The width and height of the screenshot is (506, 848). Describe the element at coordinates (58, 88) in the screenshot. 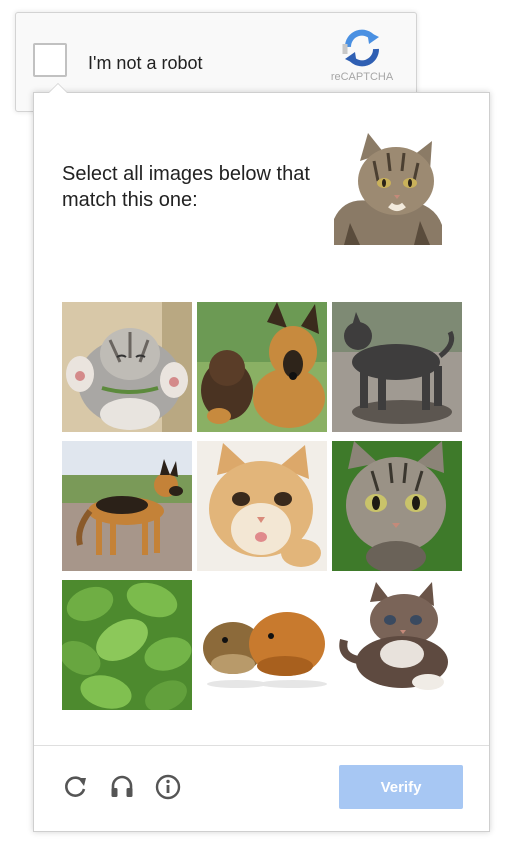

I see `popup-arrow` at that location.